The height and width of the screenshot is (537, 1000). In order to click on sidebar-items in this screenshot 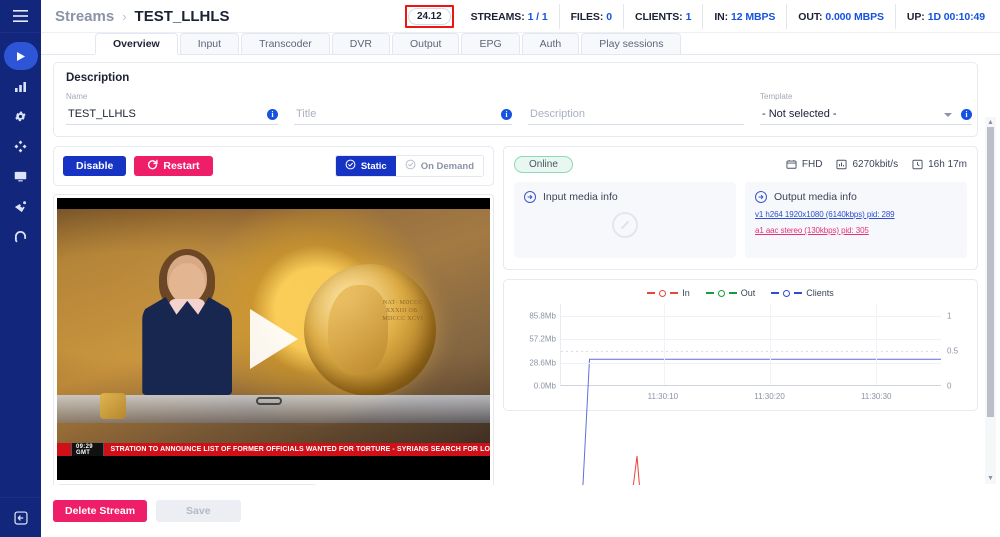, I will do `click(20, 146)`.